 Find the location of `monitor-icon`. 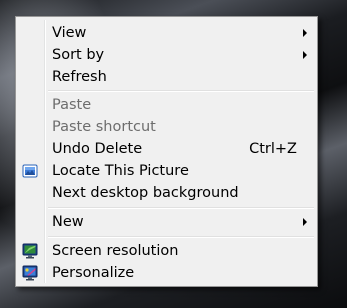

monitor-icon is located at coordinates (30, 251).